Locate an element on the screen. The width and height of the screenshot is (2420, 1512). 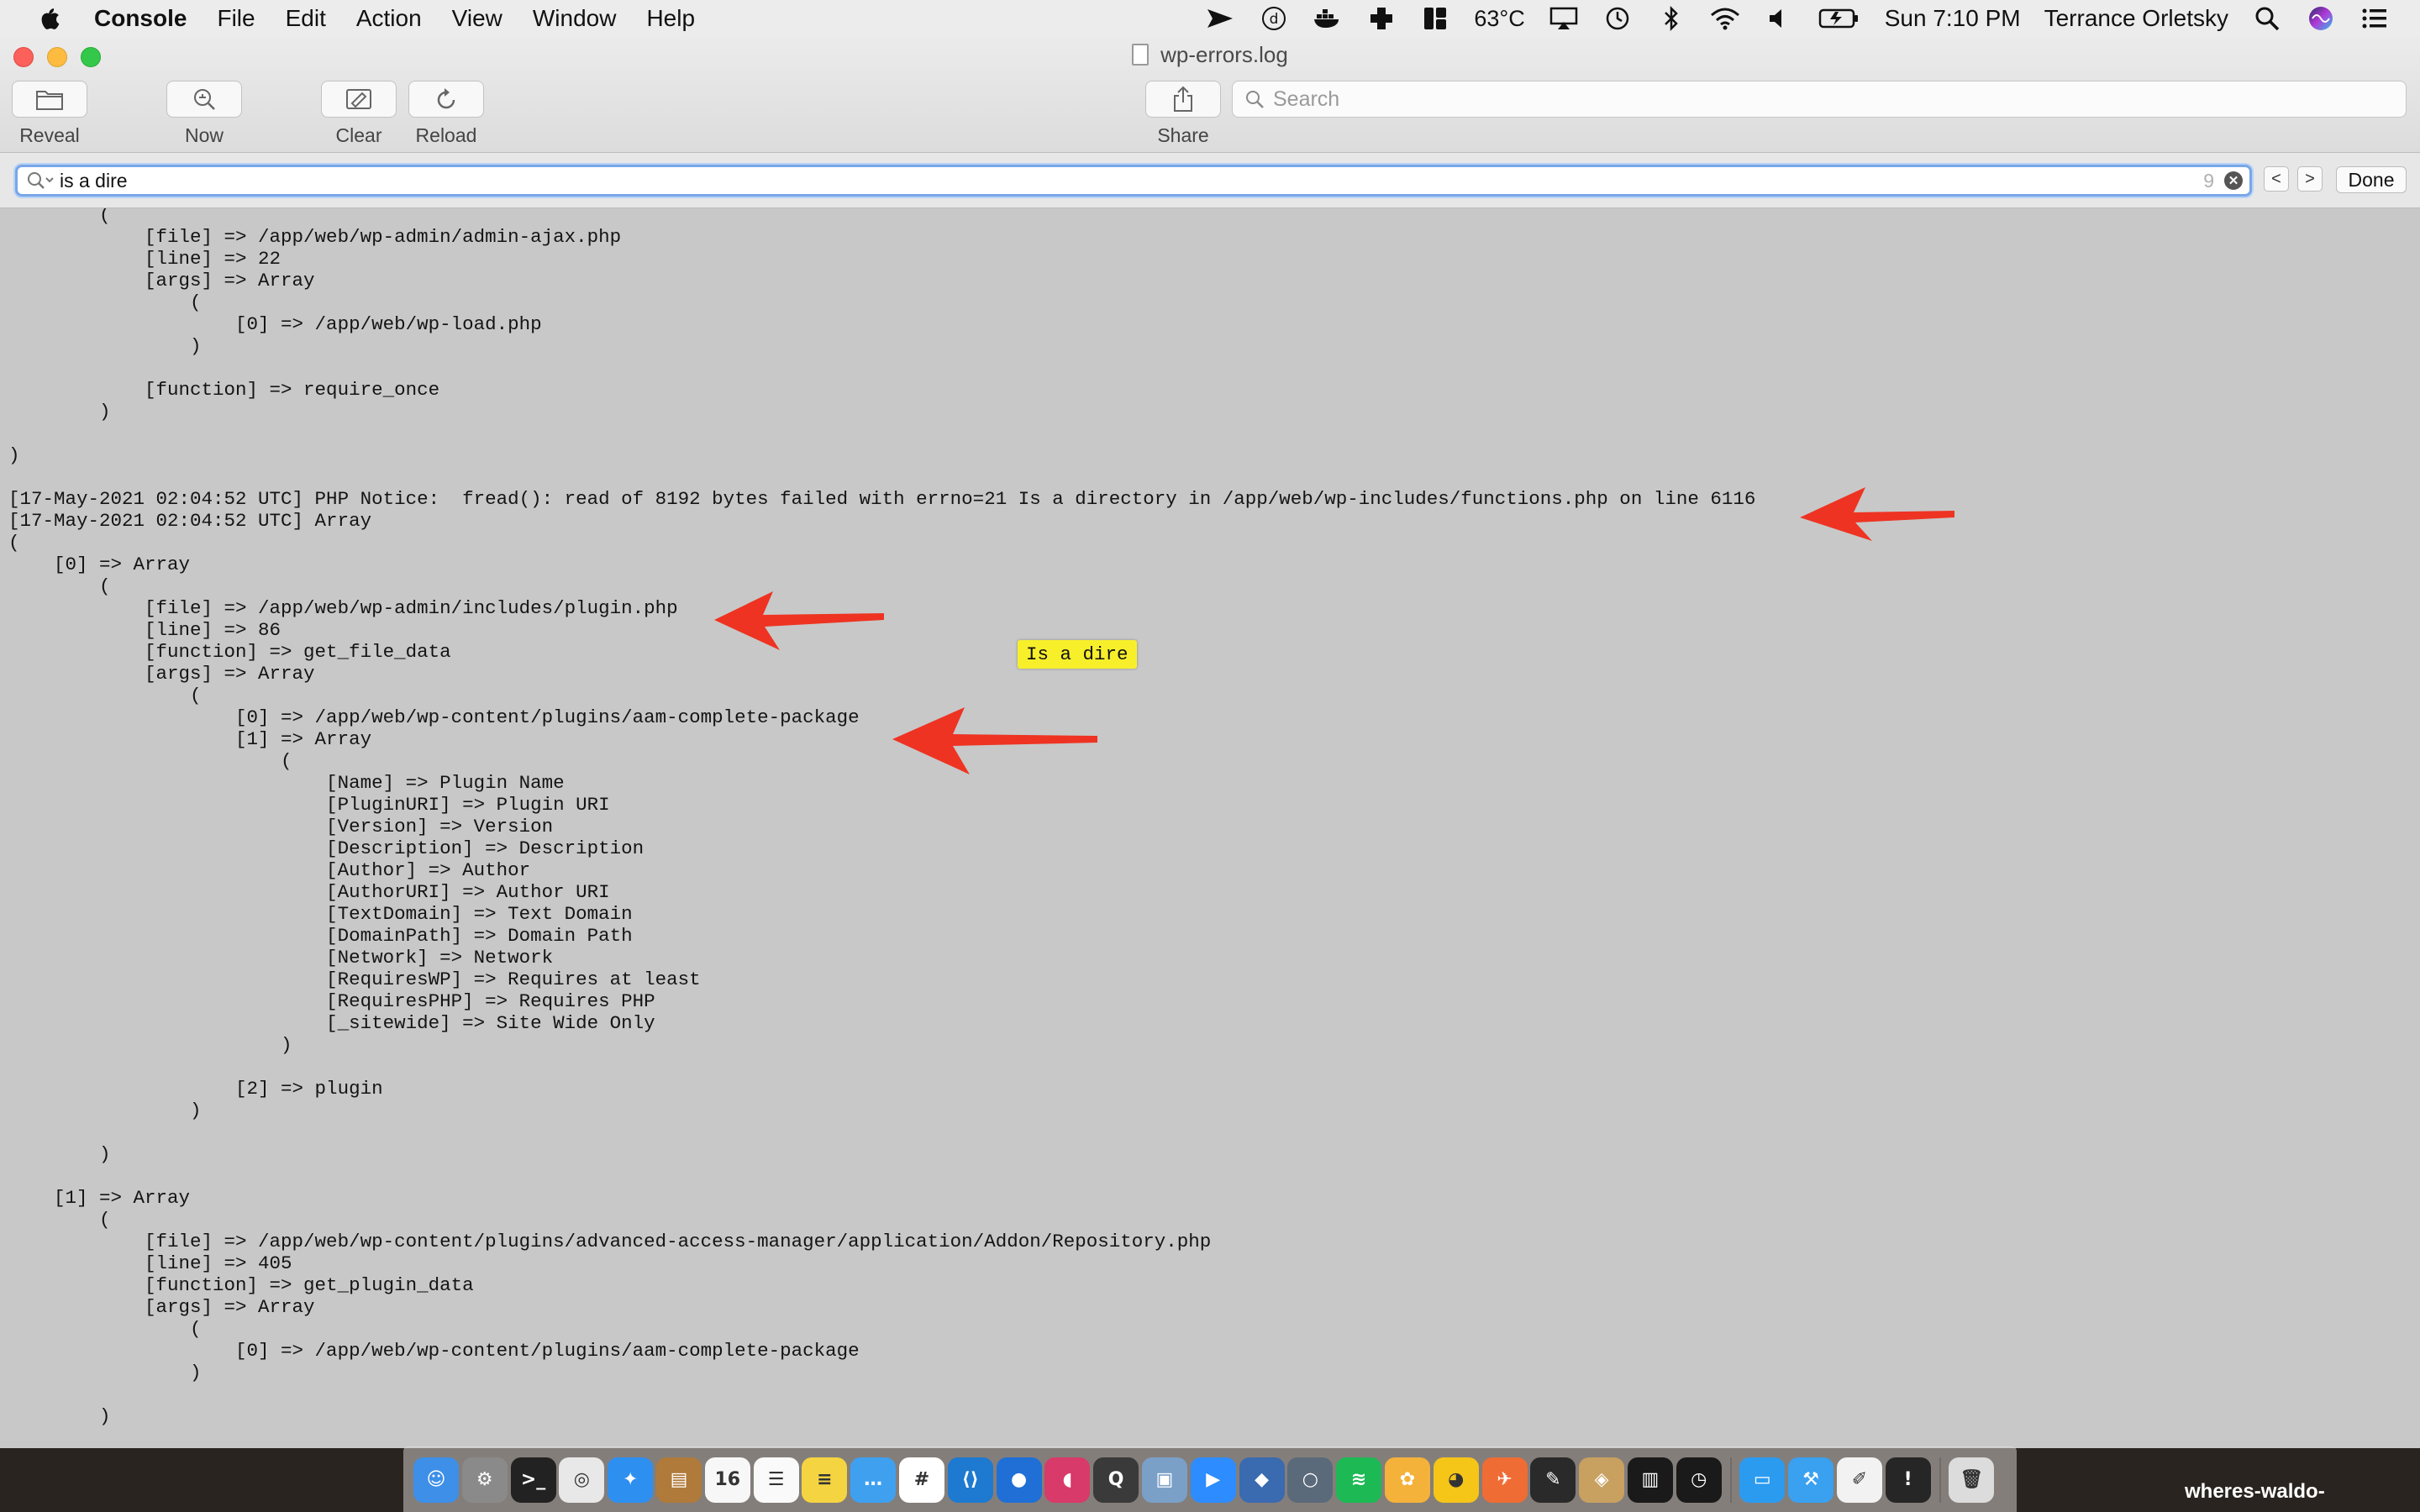
desktop-file-label: wheres-waldo- is located at coordinates (2255, 1492).